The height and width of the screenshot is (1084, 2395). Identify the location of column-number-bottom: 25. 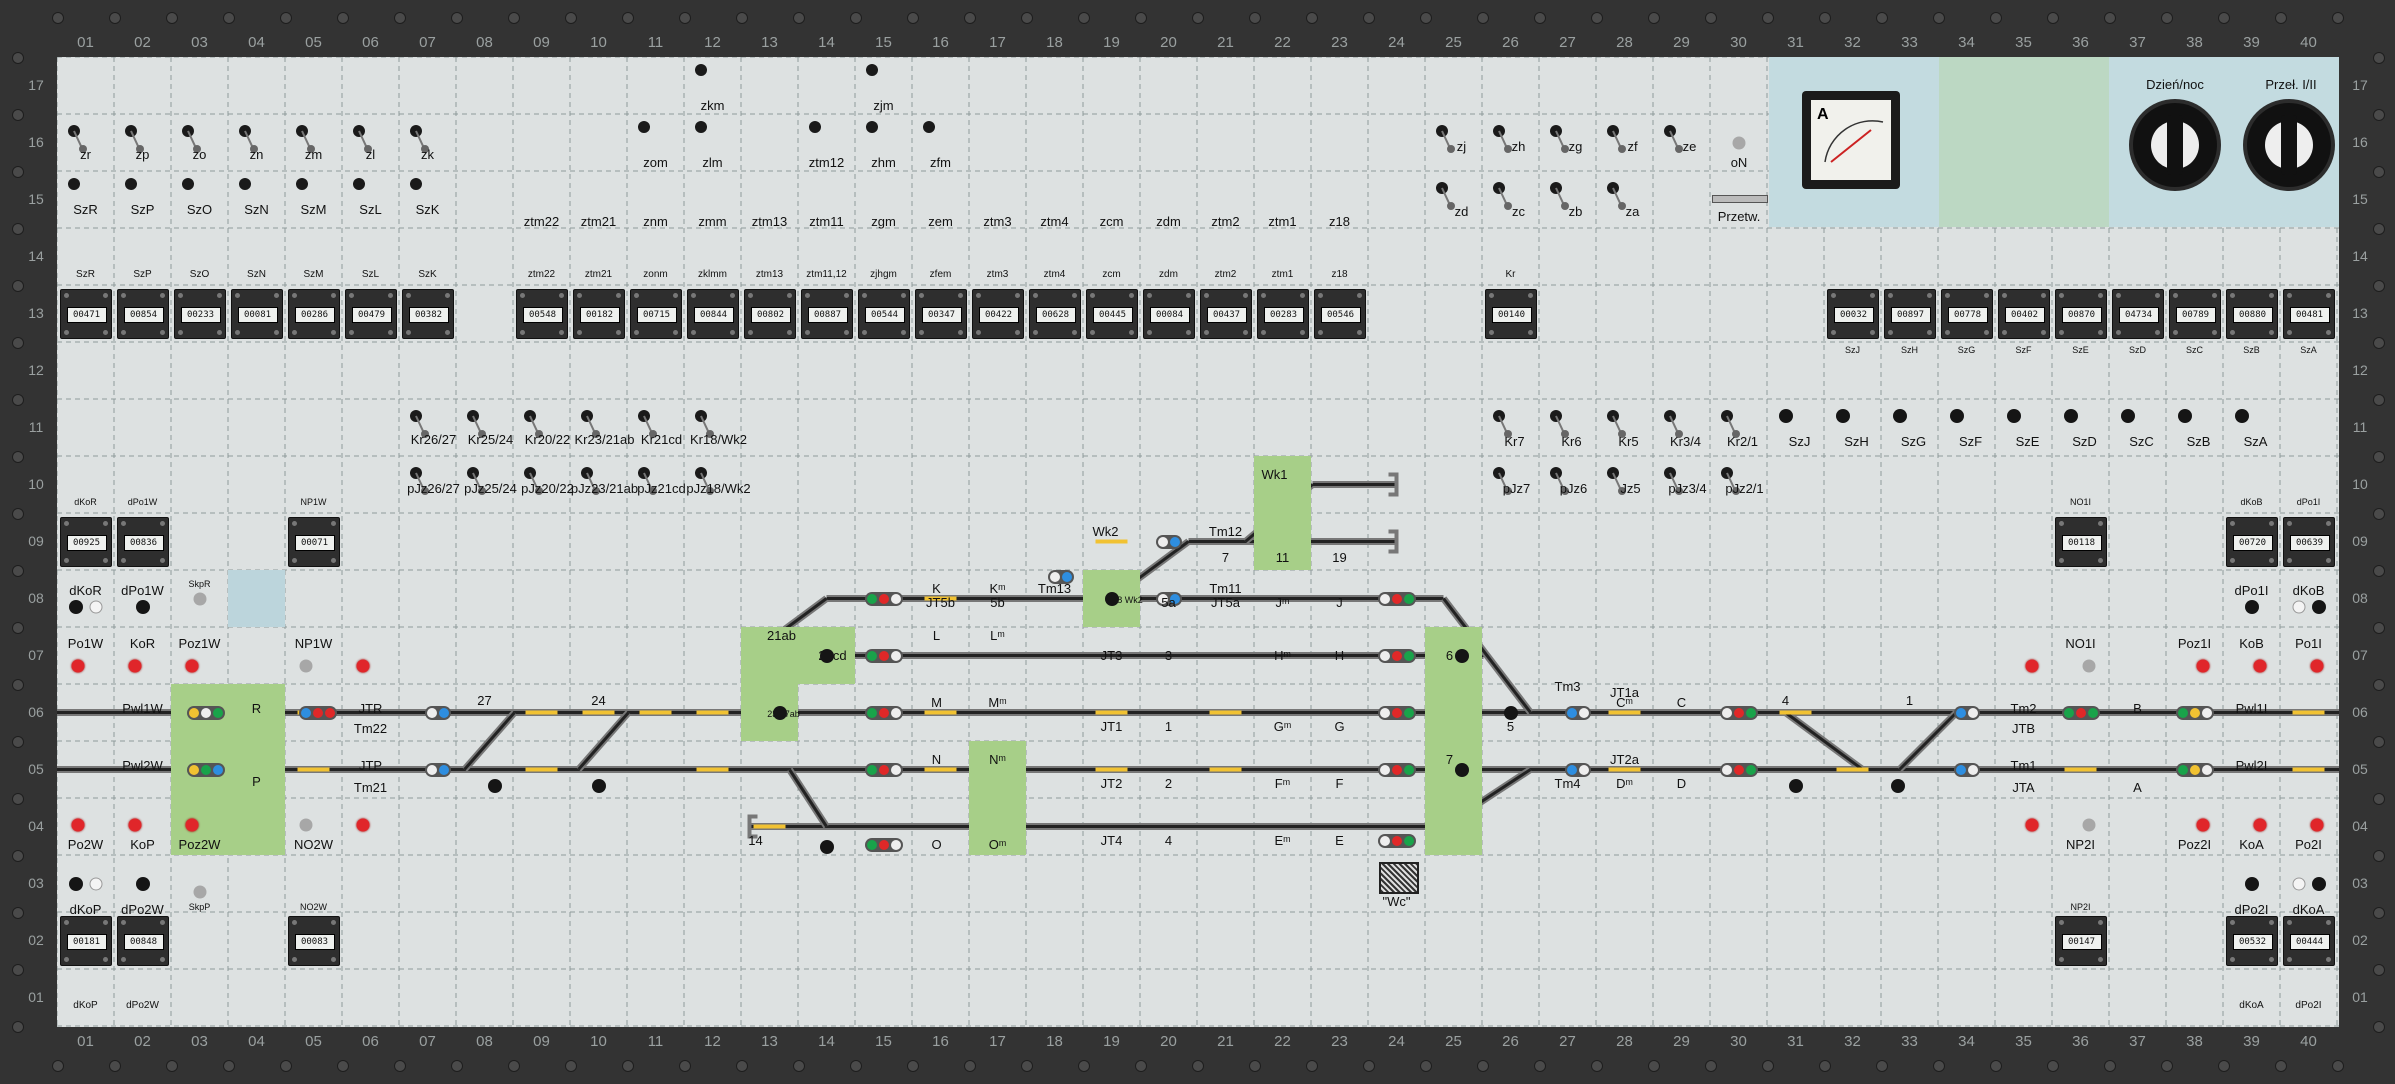
(1453, 1041).